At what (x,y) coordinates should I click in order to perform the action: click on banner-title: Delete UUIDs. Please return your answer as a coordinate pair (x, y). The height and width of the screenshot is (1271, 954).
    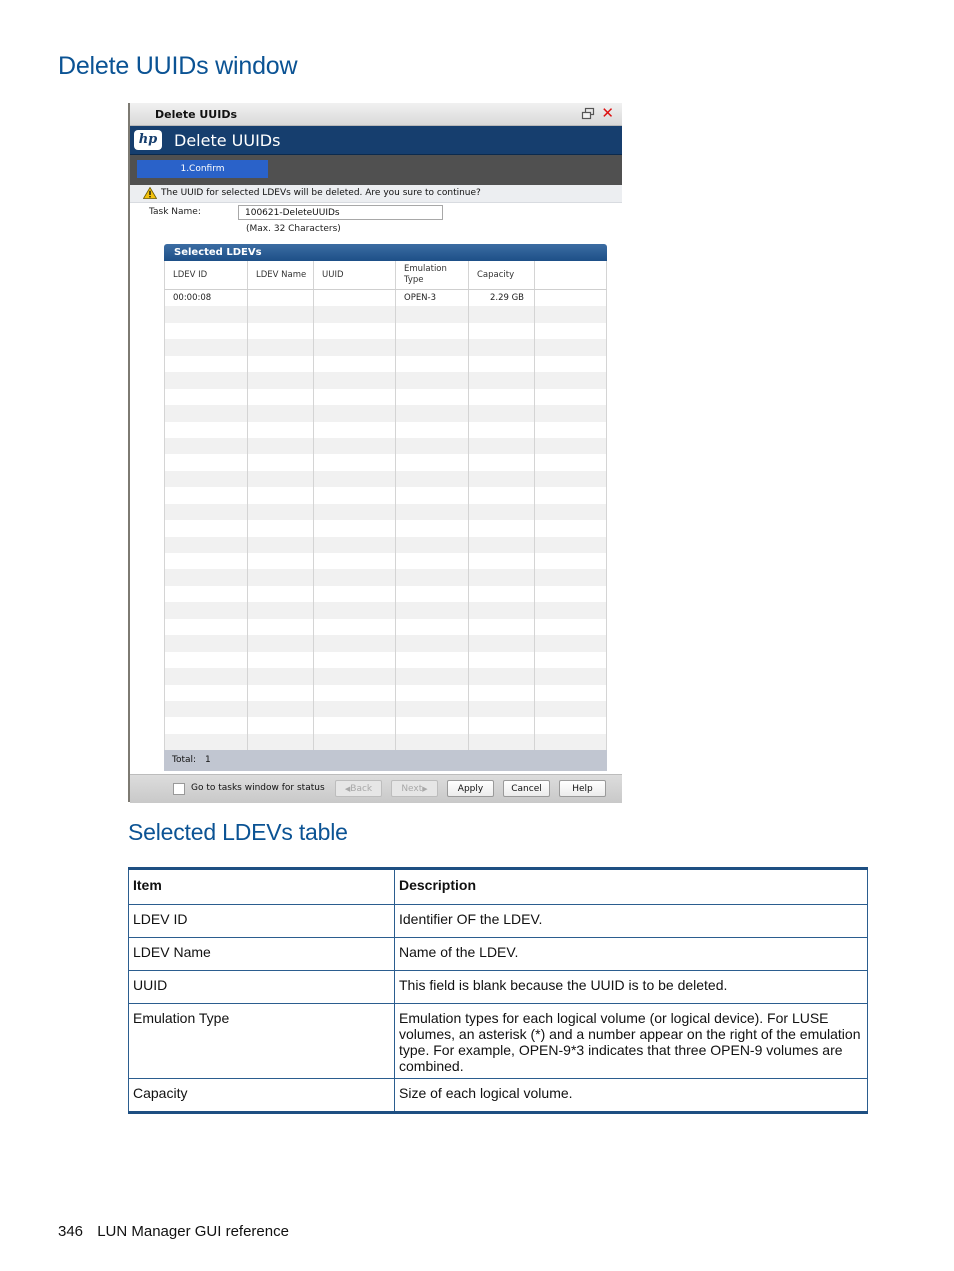
    Looking at the image, I should click on (227, 140).